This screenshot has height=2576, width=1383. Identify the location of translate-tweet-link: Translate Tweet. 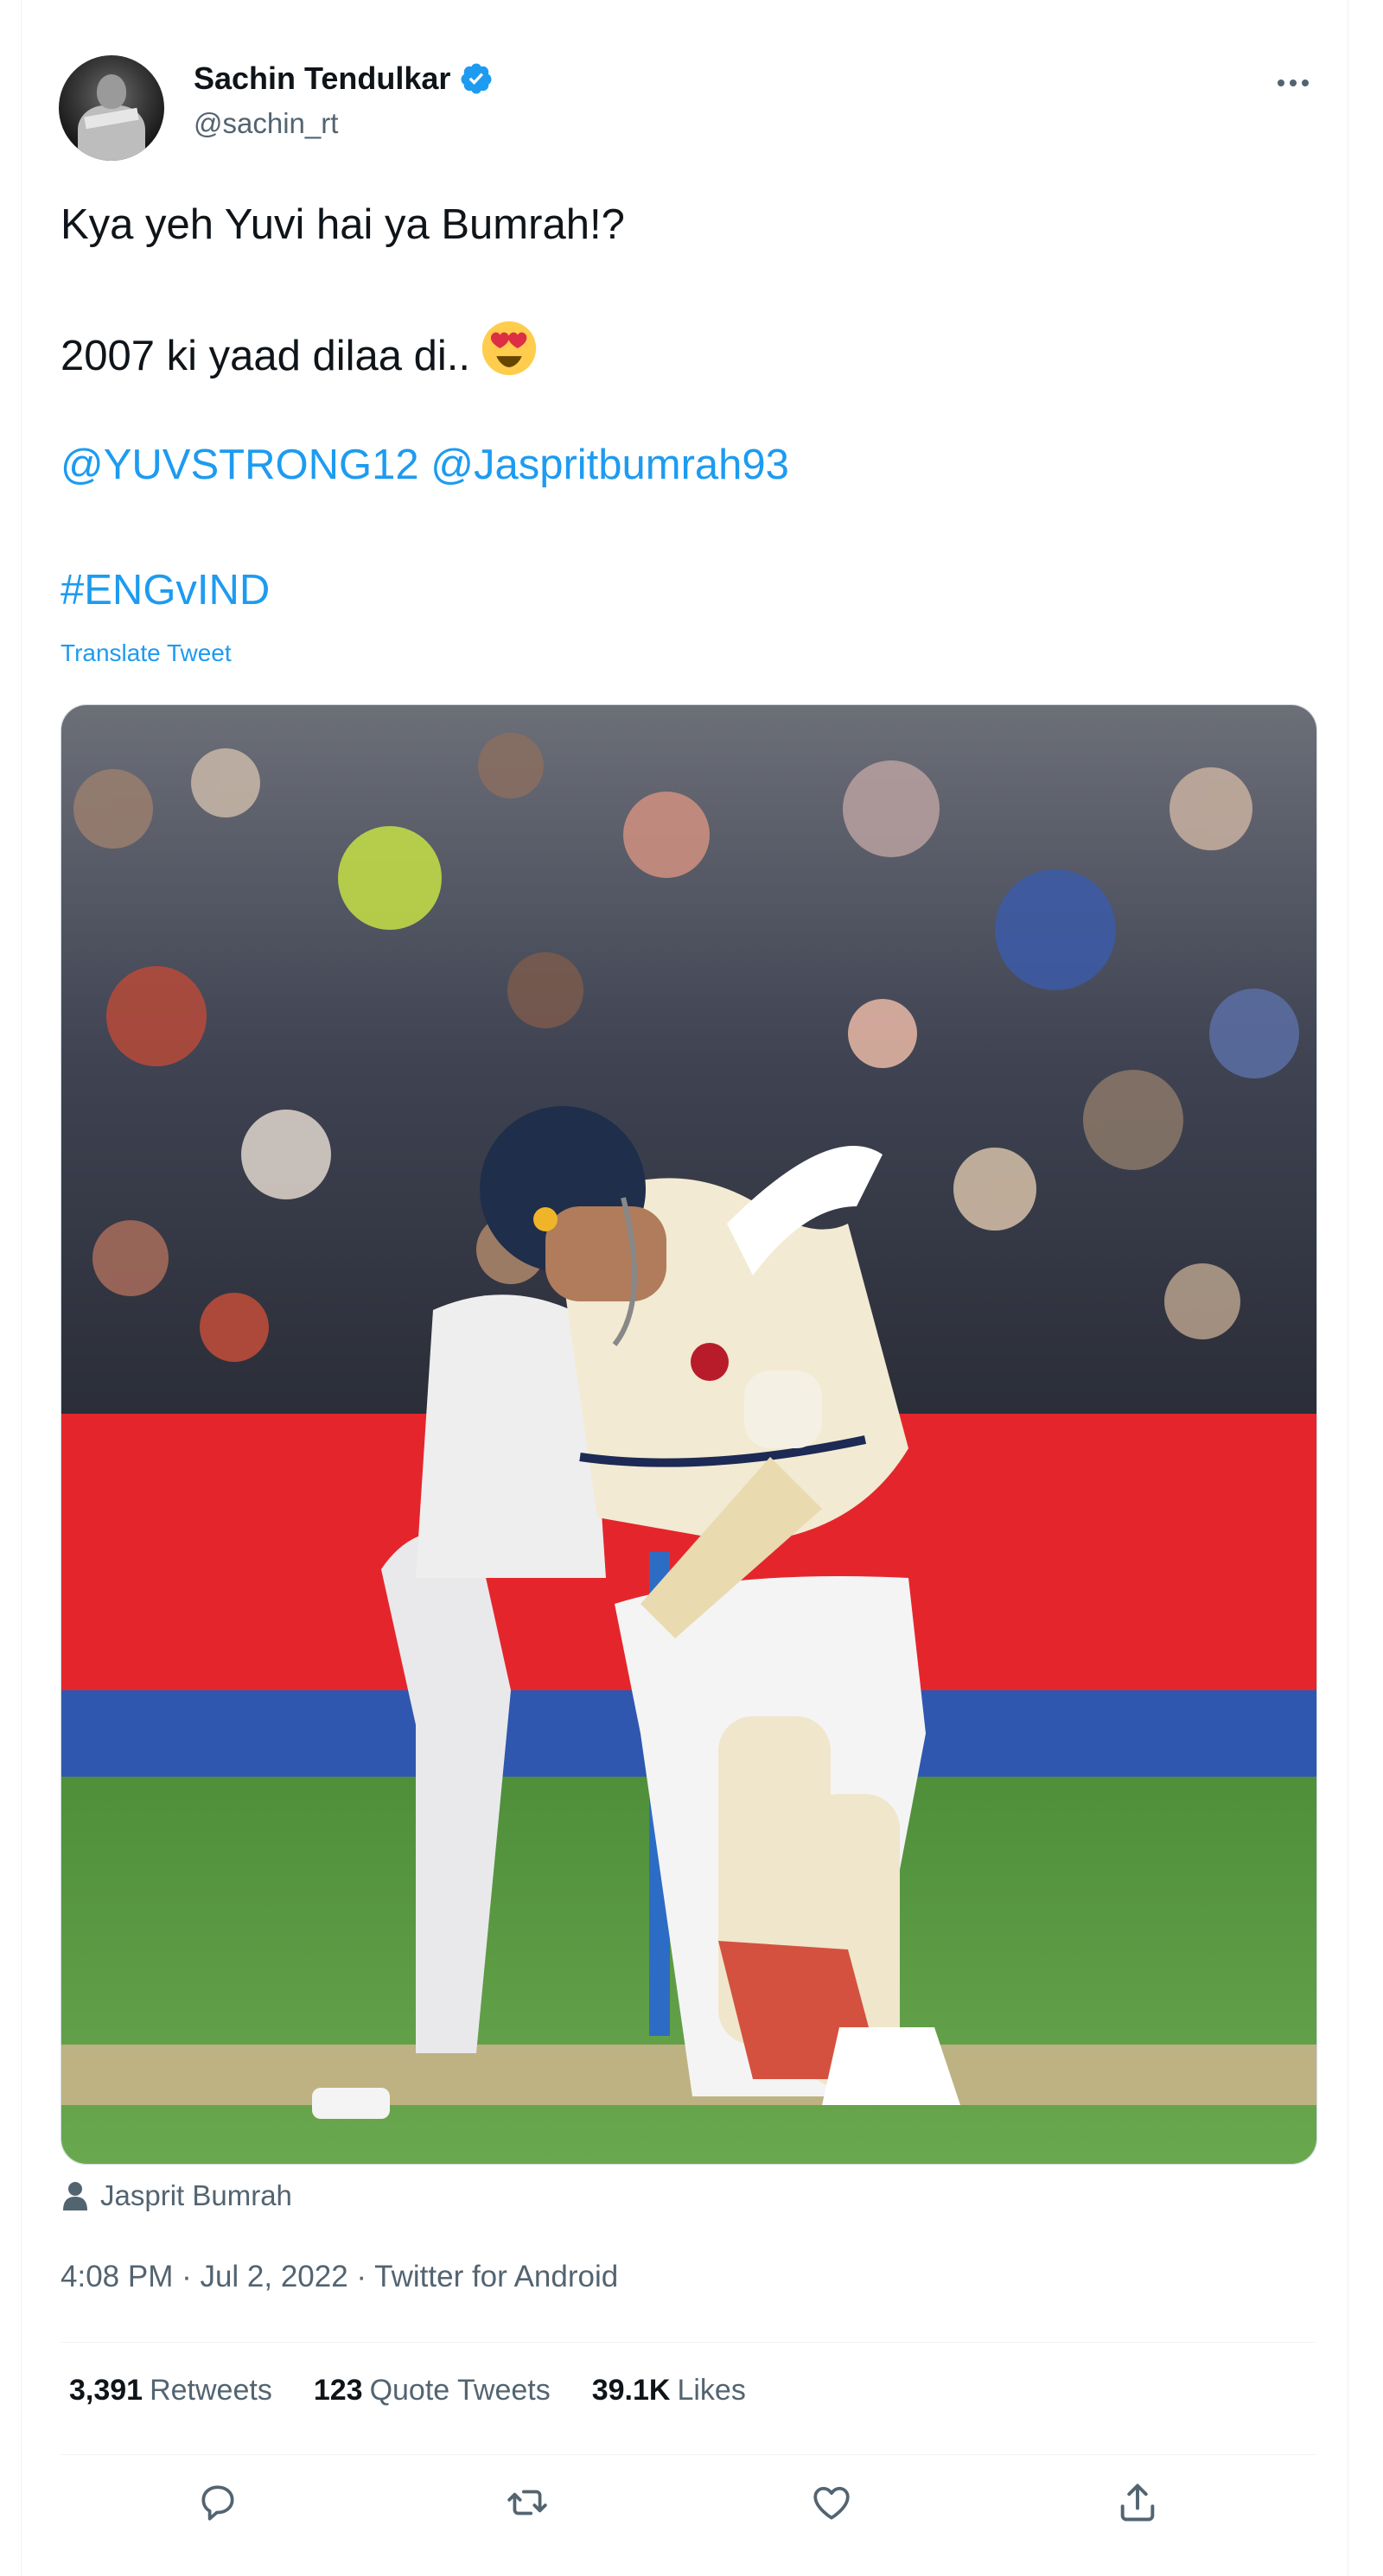
(146, 653).